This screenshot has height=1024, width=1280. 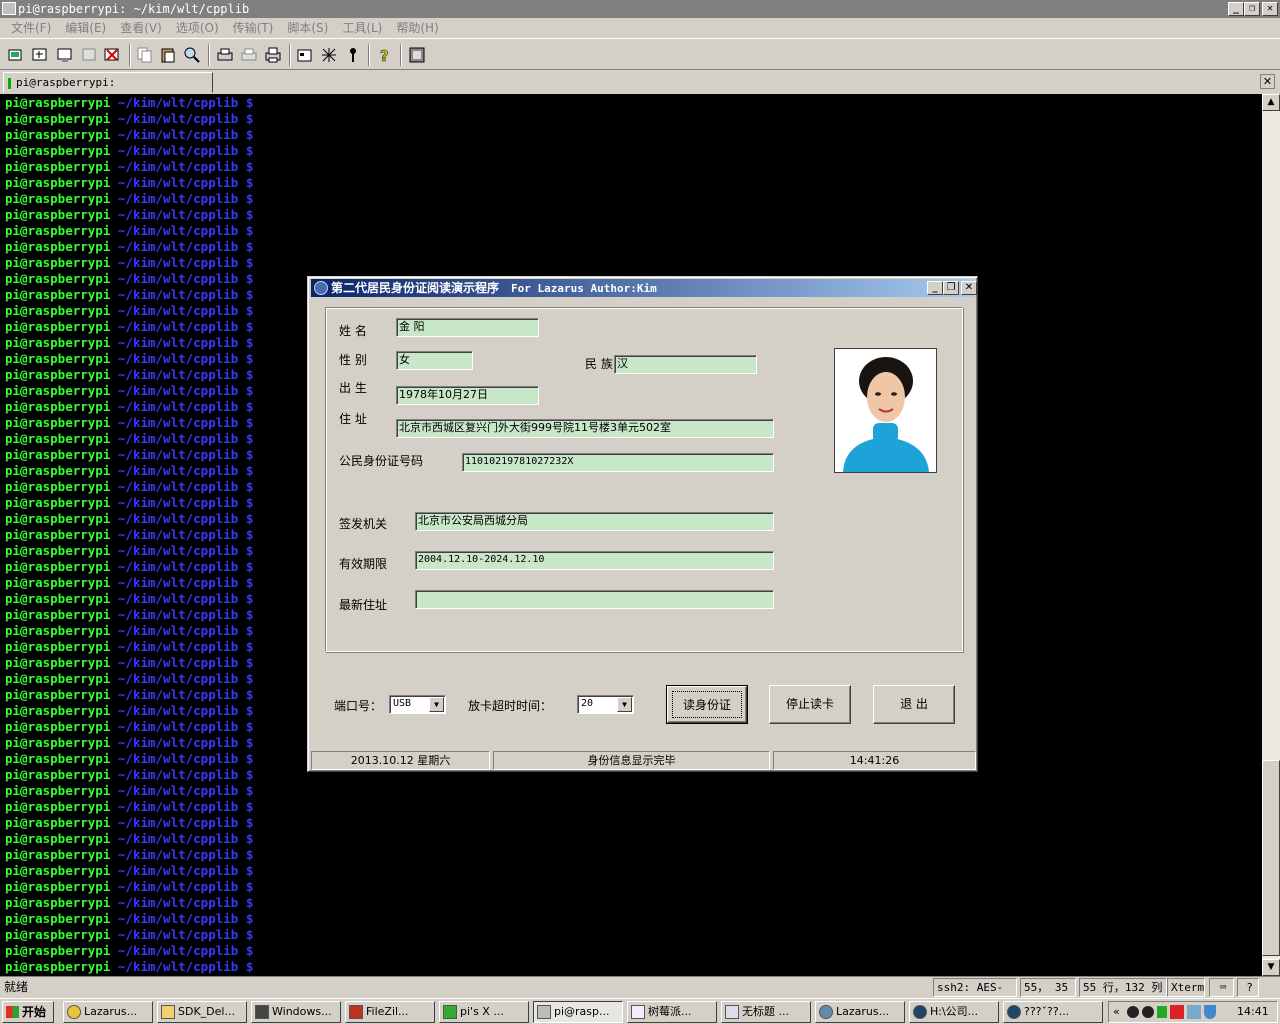 I want to click on extra-icon, so click(x=417, y=55).